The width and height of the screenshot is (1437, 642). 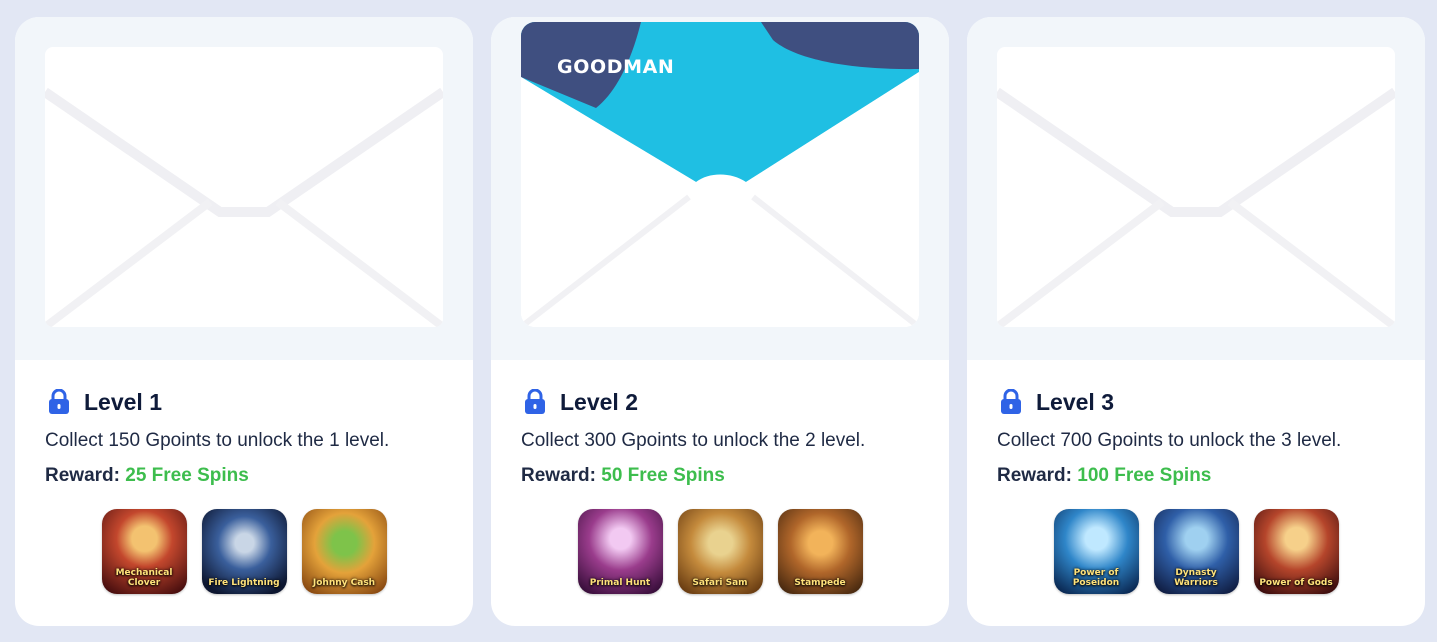 What do you see at coordinates (344, 583) in the screenshot?
I see `game-name: Johnny Cash` at bounding box center [344, 583].